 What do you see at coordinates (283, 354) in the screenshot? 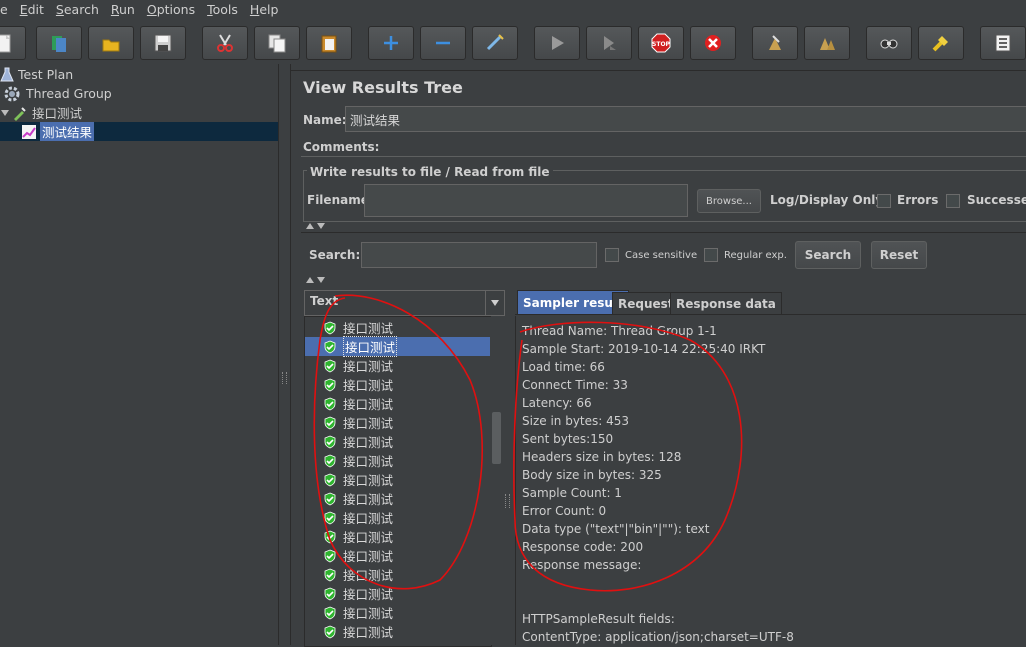
I see `split-pane-divider` at bounding box center [283, 354].